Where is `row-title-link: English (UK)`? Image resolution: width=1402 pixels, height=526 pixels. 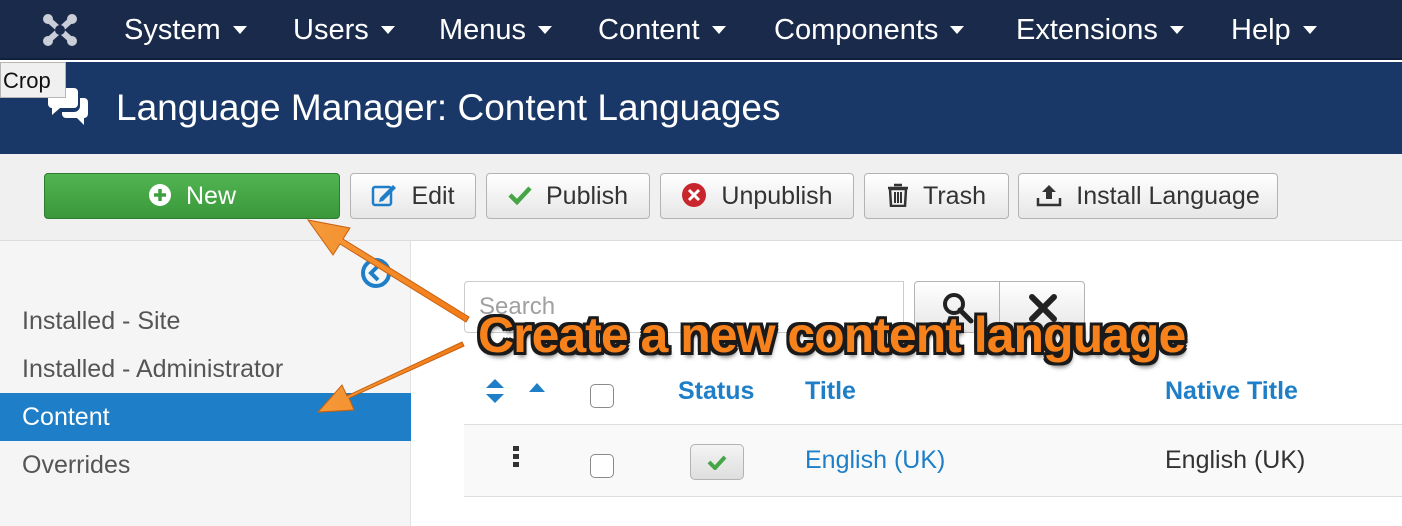 row-title-link: English (UK) is located at coordinates (875, 460).